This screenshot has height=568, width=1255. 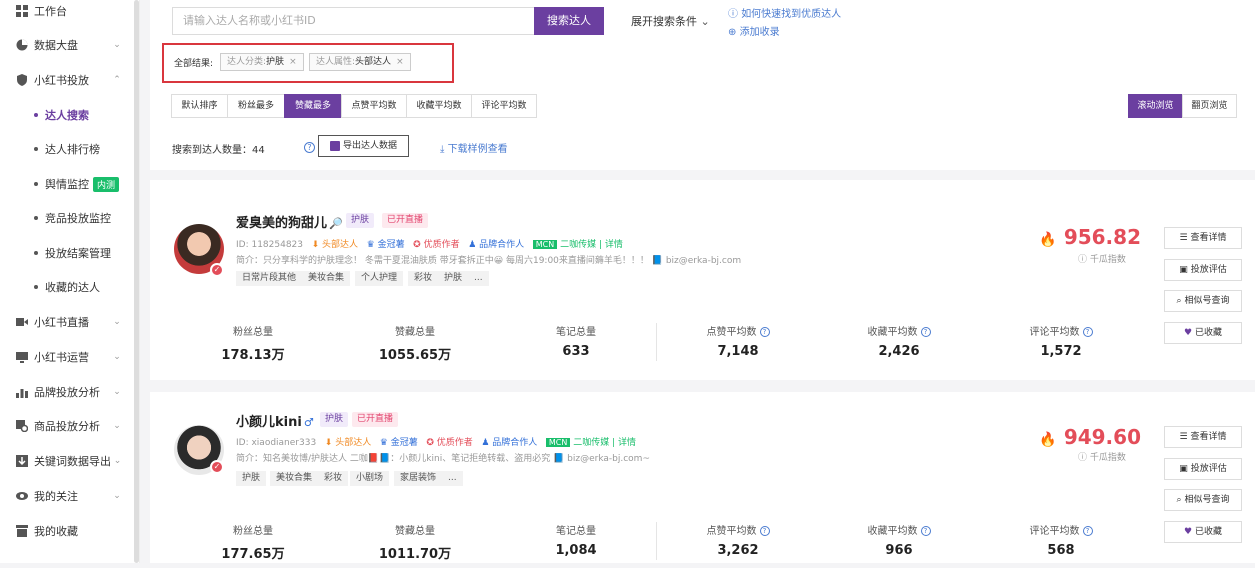 What do you see at coordinates (117, 80) in the screenshot?
I see `chevron-up-icon: ⌃` at bounding box center [117, 80].